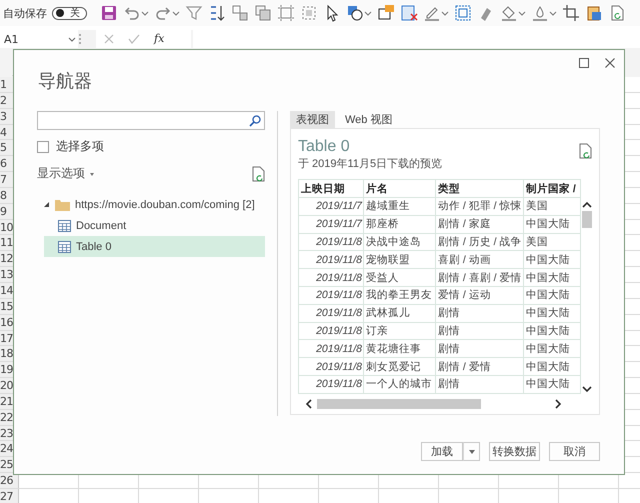 This screenshot has width=640, height=503. Describe the element at coordinates (471, 451) in the screenshot. I see `load-menu-button` at that location.